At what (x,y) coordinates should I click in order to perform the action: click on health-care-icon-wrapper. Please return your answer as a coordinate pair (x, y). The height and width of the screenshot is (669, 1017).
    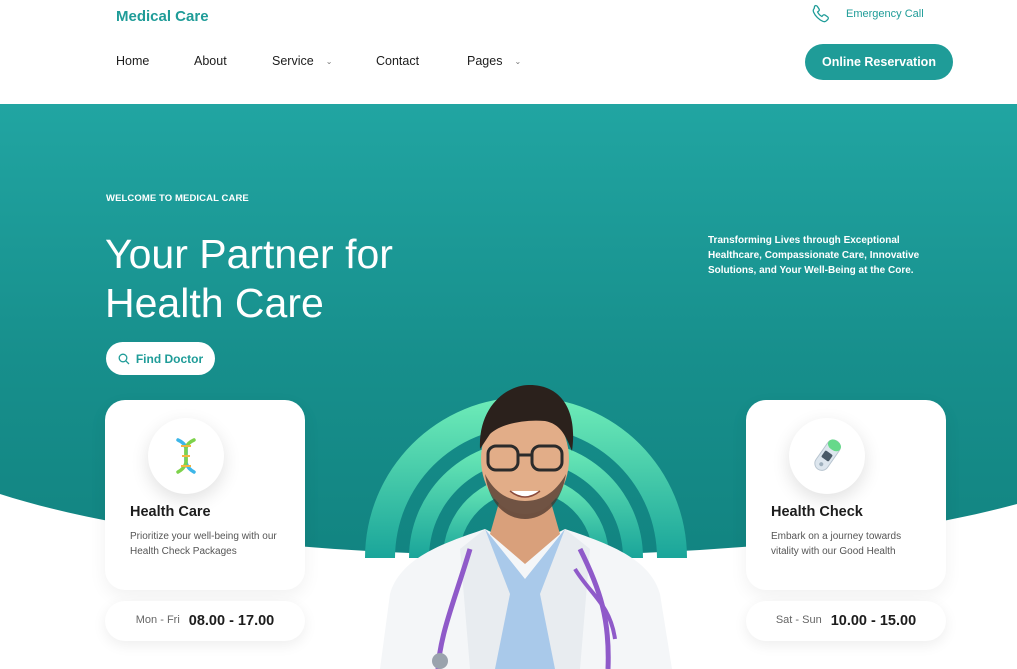
    Looking at the image, I should click on (186, 456).